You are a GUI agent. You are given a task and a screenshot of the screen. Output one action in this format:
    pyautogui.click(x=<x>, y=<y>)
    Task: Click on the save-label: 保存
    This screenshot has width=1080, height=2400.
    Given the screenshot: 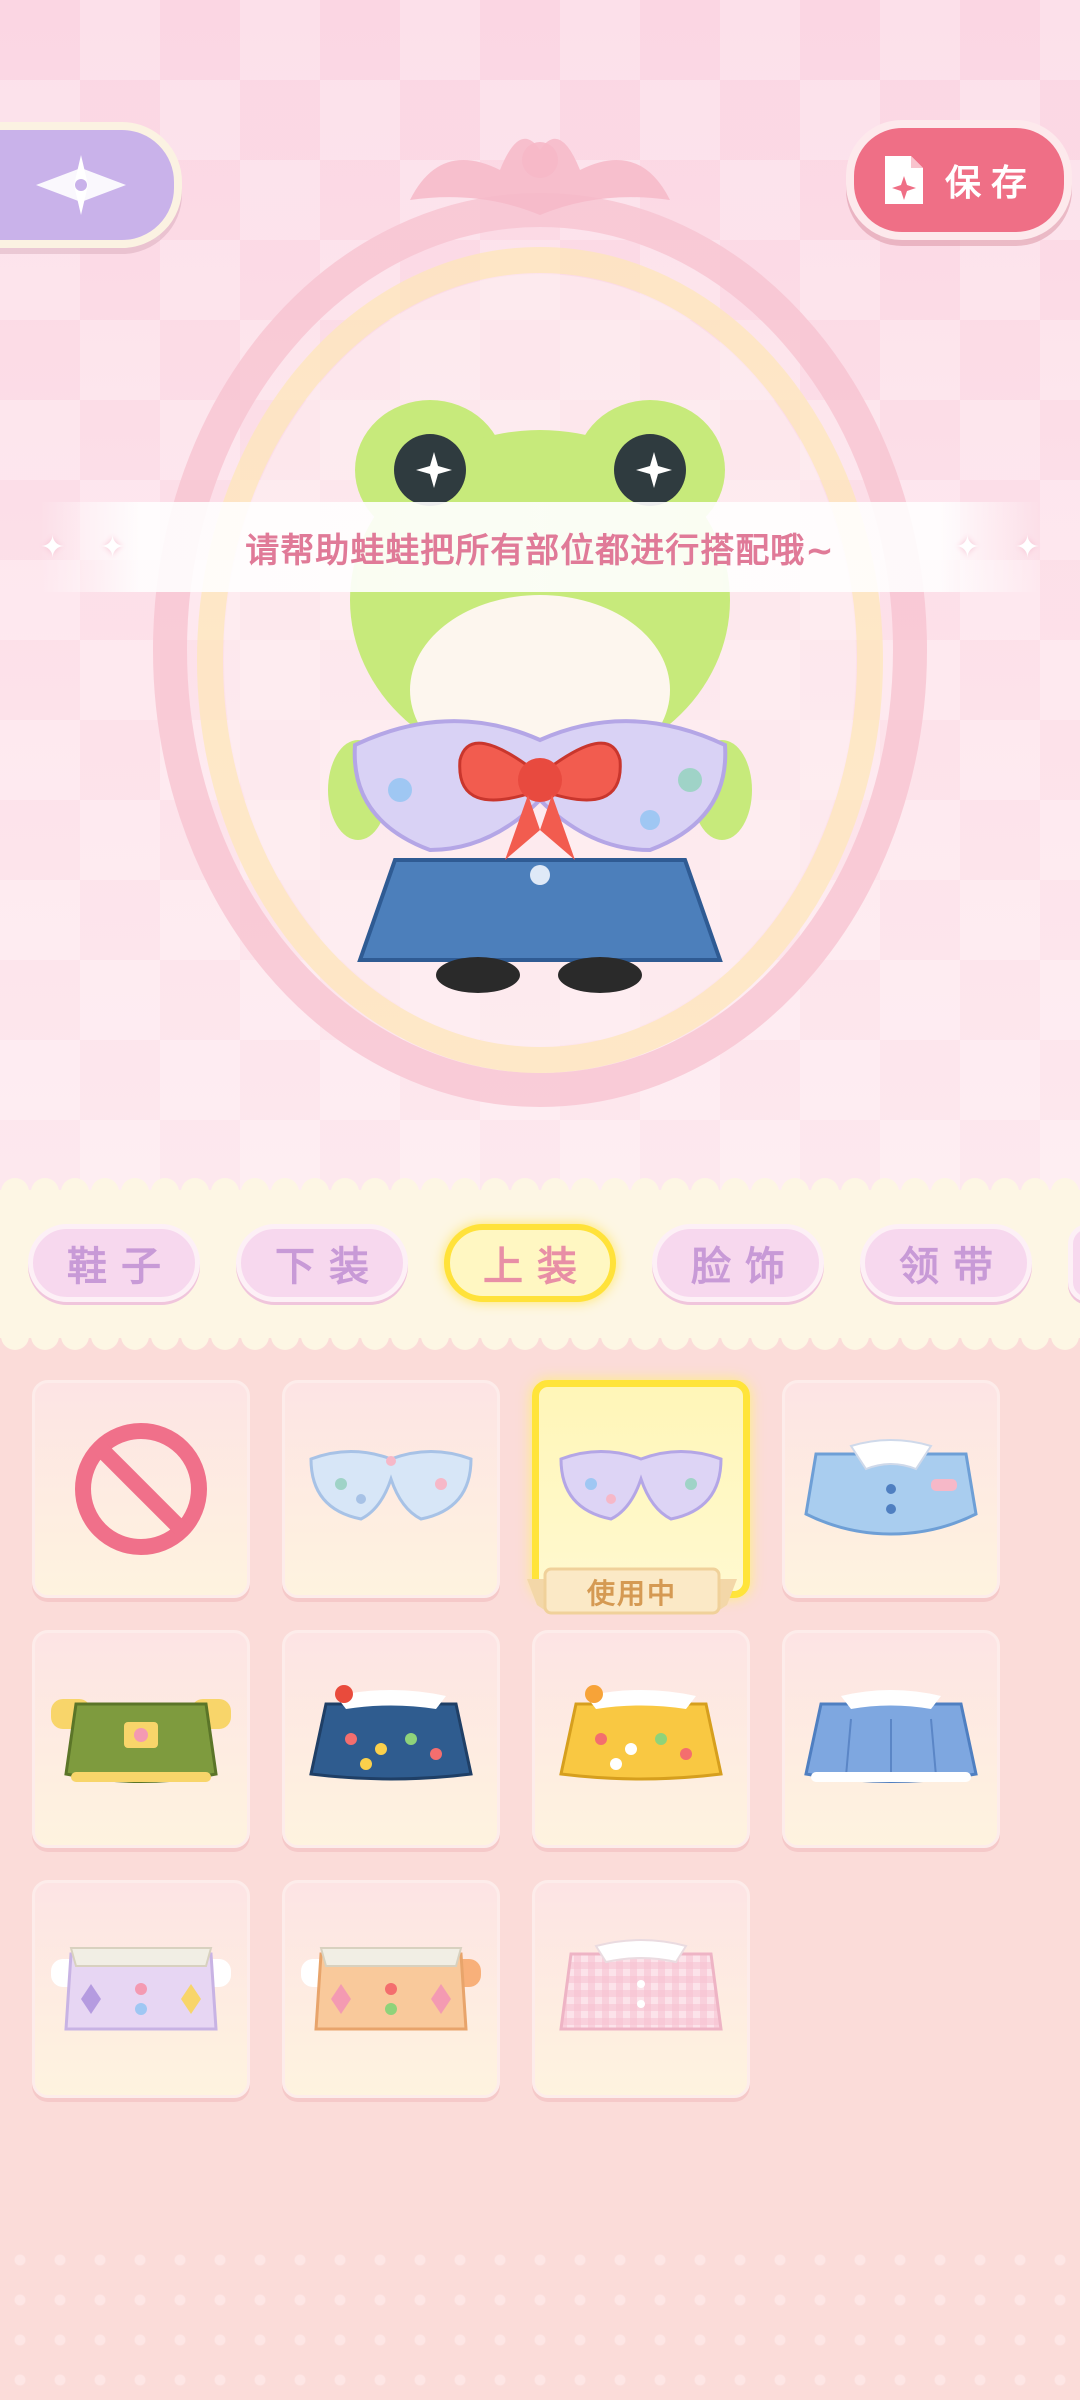 What is the action you would take?
    pyautogui.click(x=990, y=183)
    